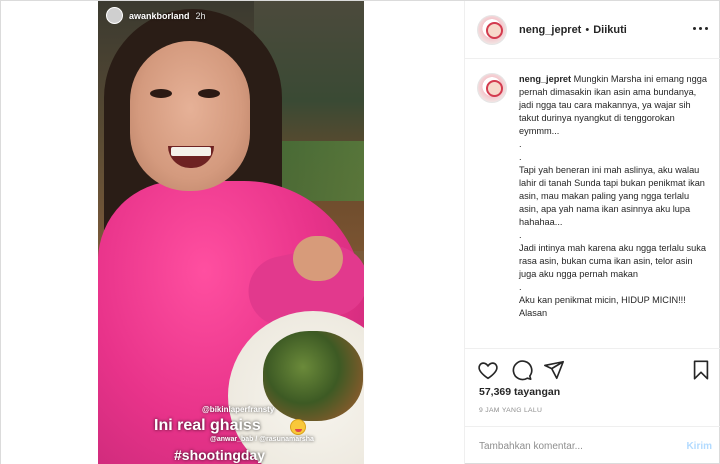 This screenshot has width=720, height=464. What do you see at coordinates (161, 93) in the screenshot?
I see `left-eye` at bounding box center [161, 93].